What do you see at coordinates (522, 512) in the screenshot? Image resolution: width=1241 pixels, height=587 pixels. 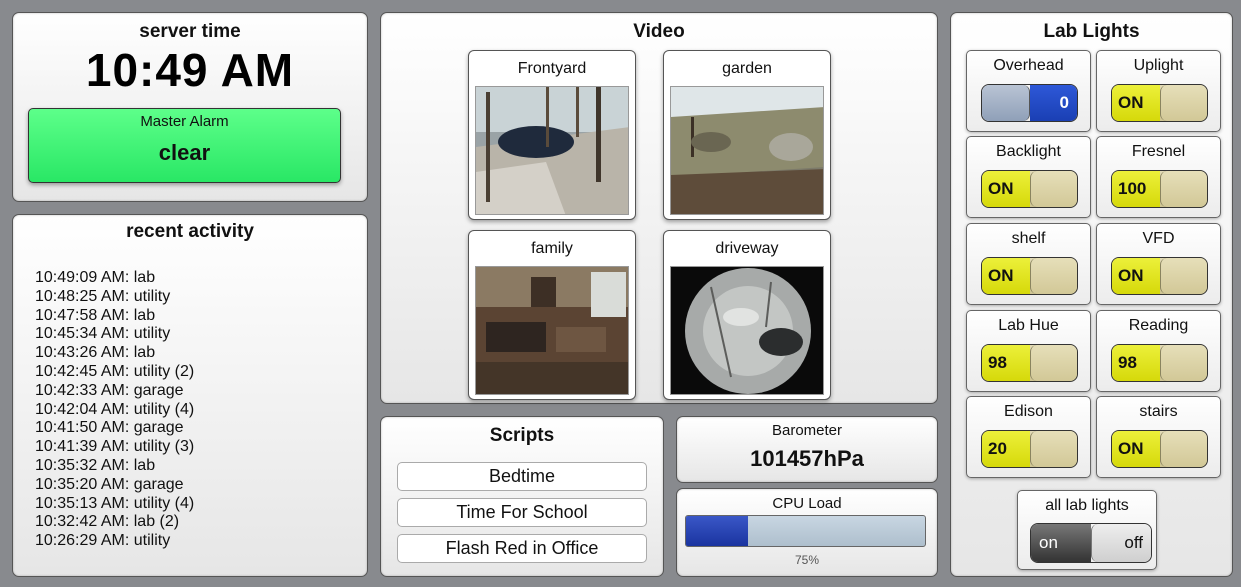 I see `time-for-school-button: Time For School` at bounding box center [522, 512].